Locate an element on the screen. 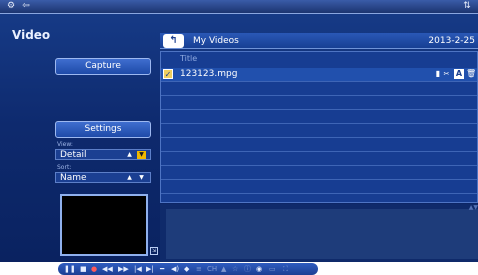  camera-icon: ◉ is located at coordinates (259, 269).